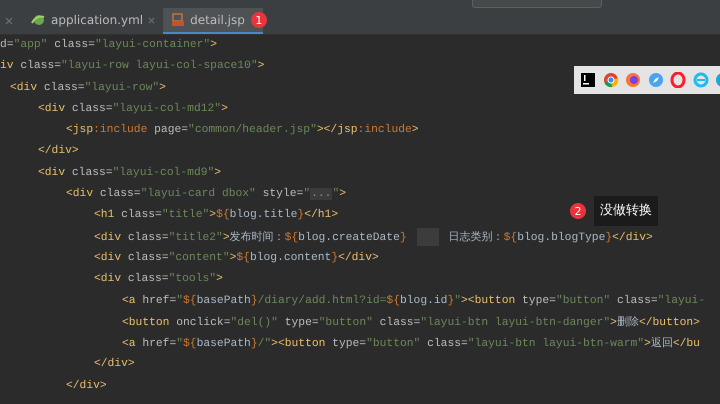 The width and height of the screenshot is (720, 404). I want to click on code-text: d="app" class="layui-container">, so click(108, 45).